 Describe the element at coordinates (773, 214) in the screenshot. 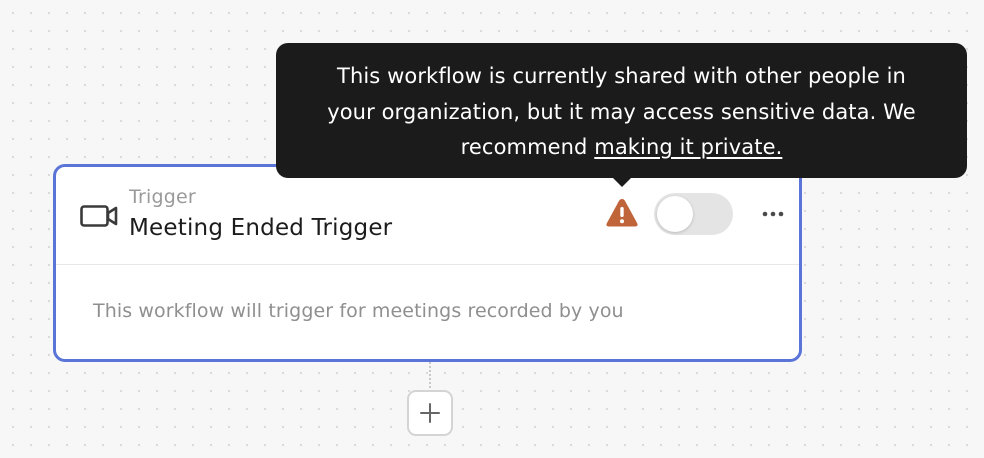

I see `more-horizontal-icon` at that location.